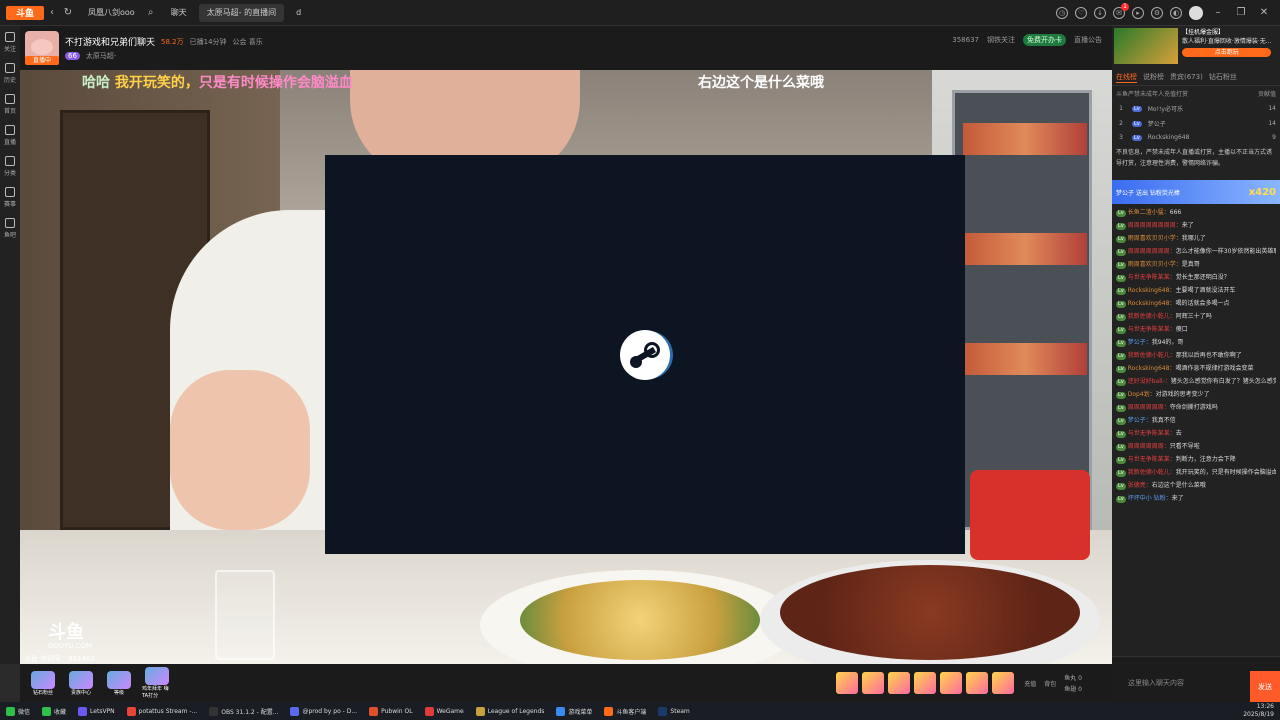 The height and width of the screenshot is (720, 1280). I want to click on back-icon: ‹, so click(52, 12).